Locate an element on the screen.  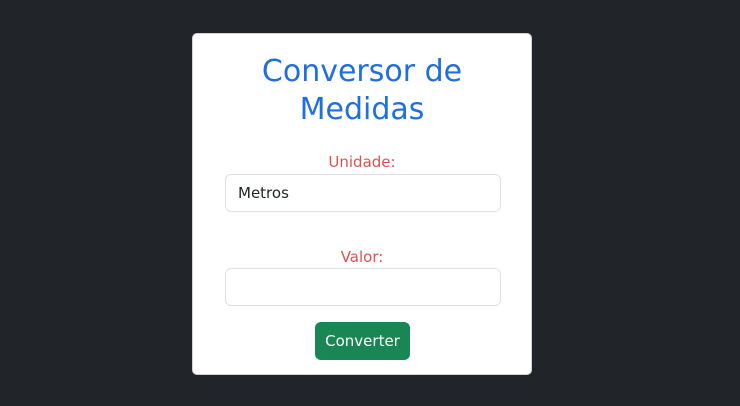
page-title: Conversor de Medidas is located at coordinates (362, 91).